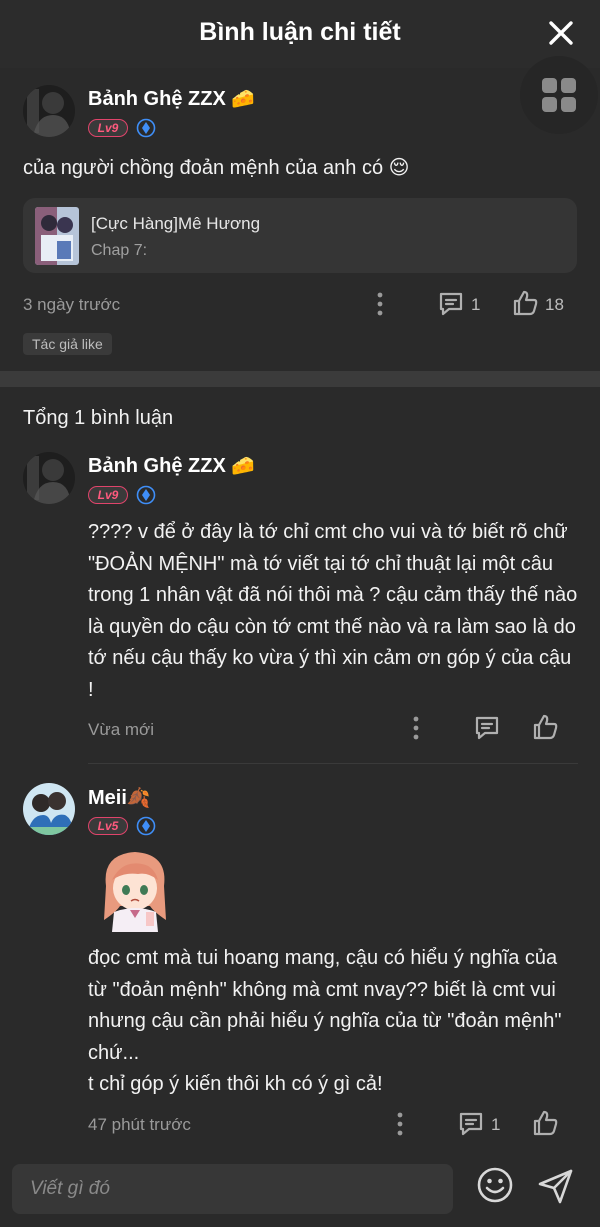  Describe the element at coordinates (108, 826) in the screenshot. I see `level-badge: Lv5` at that location.